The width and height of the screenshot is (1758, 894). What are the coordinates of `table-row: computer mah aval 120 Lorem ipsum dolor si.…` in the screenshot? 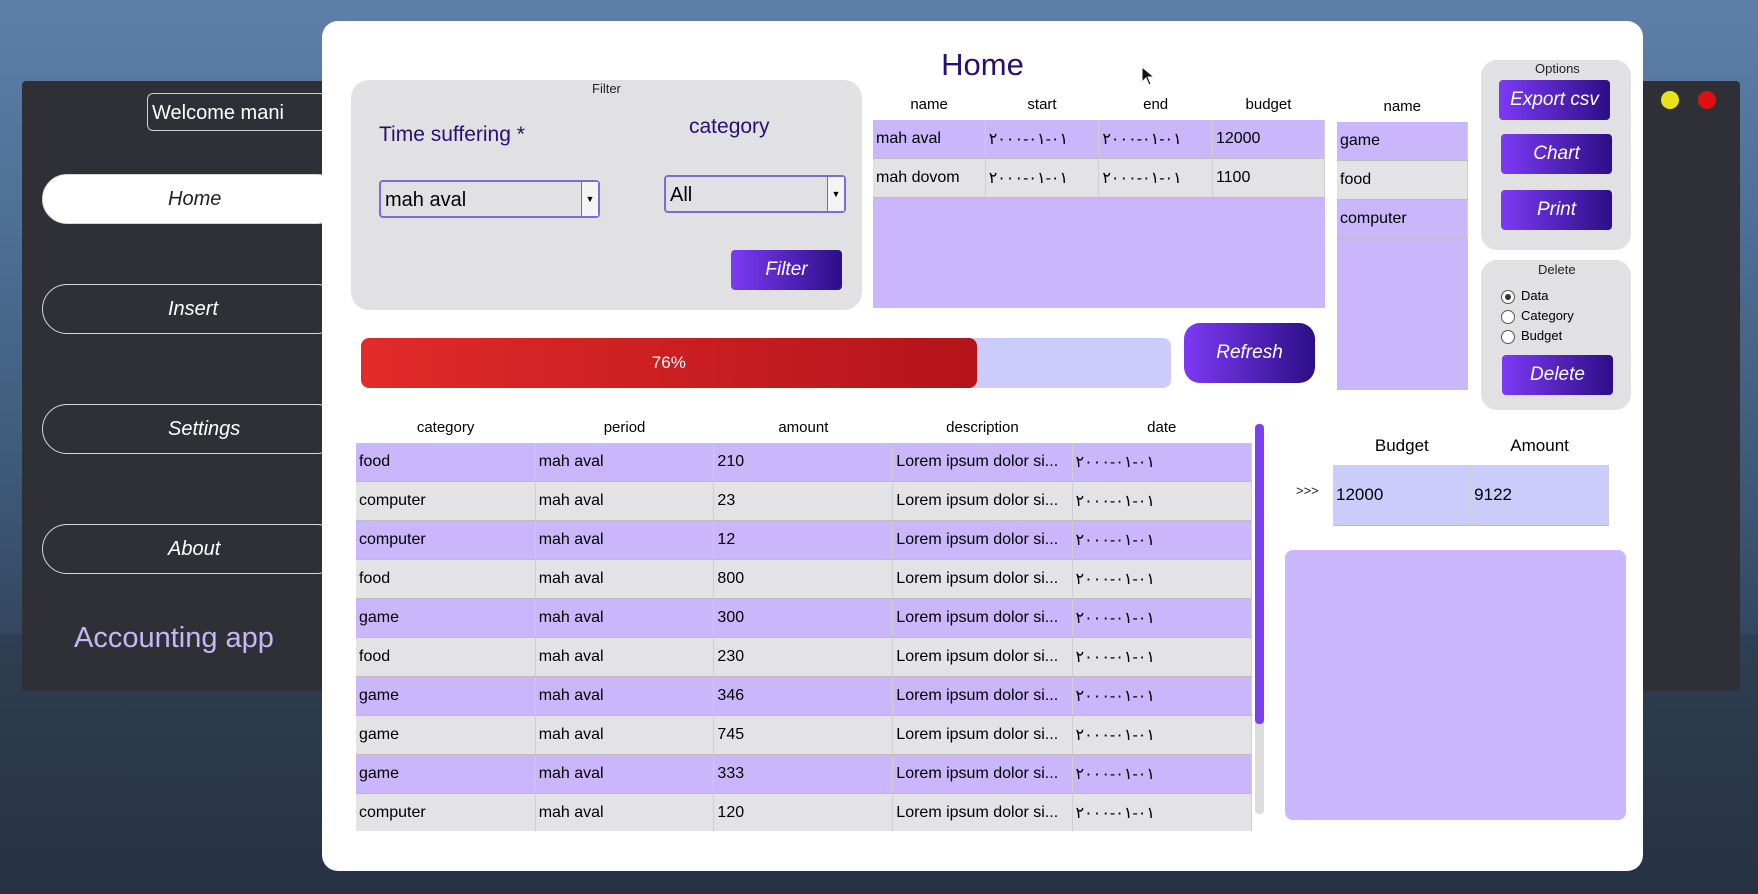 It's located at (804, 812).